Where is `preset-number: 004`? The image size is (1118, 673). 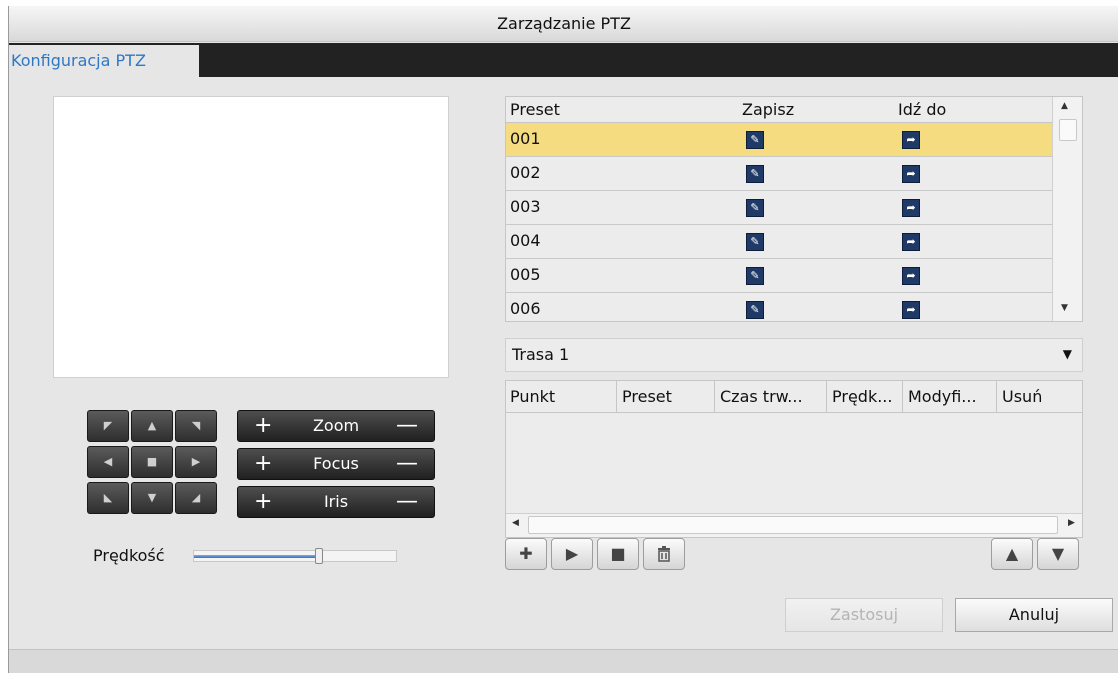 preset-number: 004 is located at coordinates (525, 240).